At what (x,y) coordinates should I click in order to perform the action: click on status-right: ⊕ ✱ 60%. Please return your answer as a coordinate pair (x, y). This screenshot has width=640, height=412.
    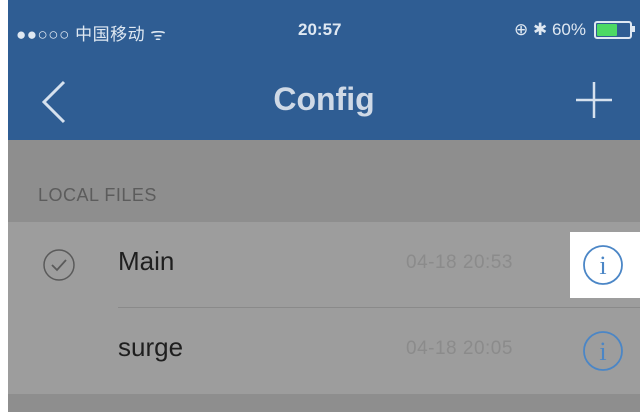
    Looking at the image, I should click on (574, 30).